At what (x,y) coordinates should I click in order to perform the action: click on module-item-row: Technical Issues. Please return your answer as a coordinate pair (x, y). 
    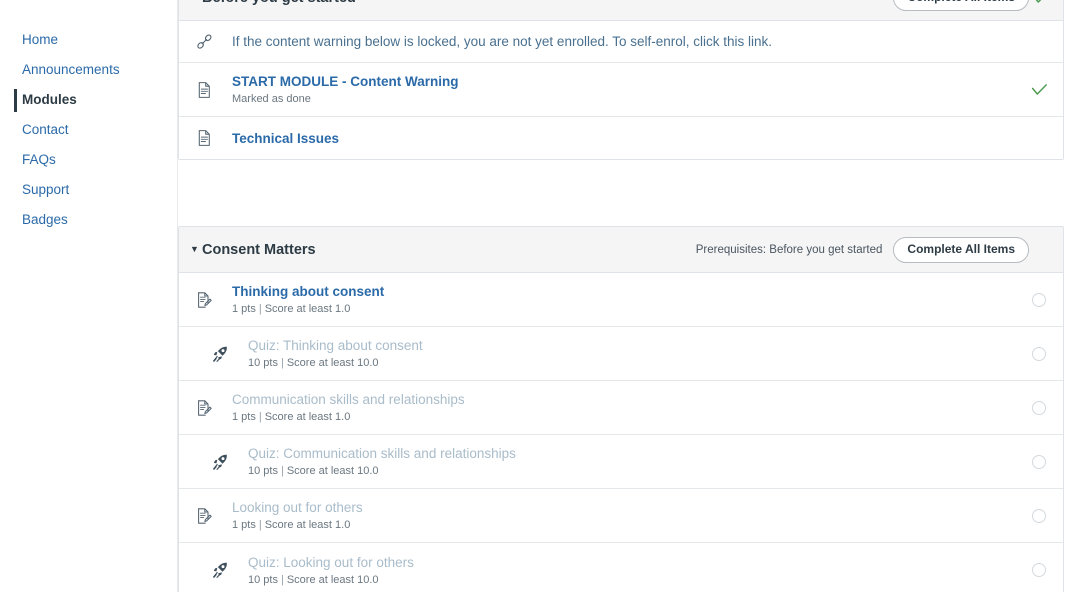
    Looking at the image, I should click on (621, 138).